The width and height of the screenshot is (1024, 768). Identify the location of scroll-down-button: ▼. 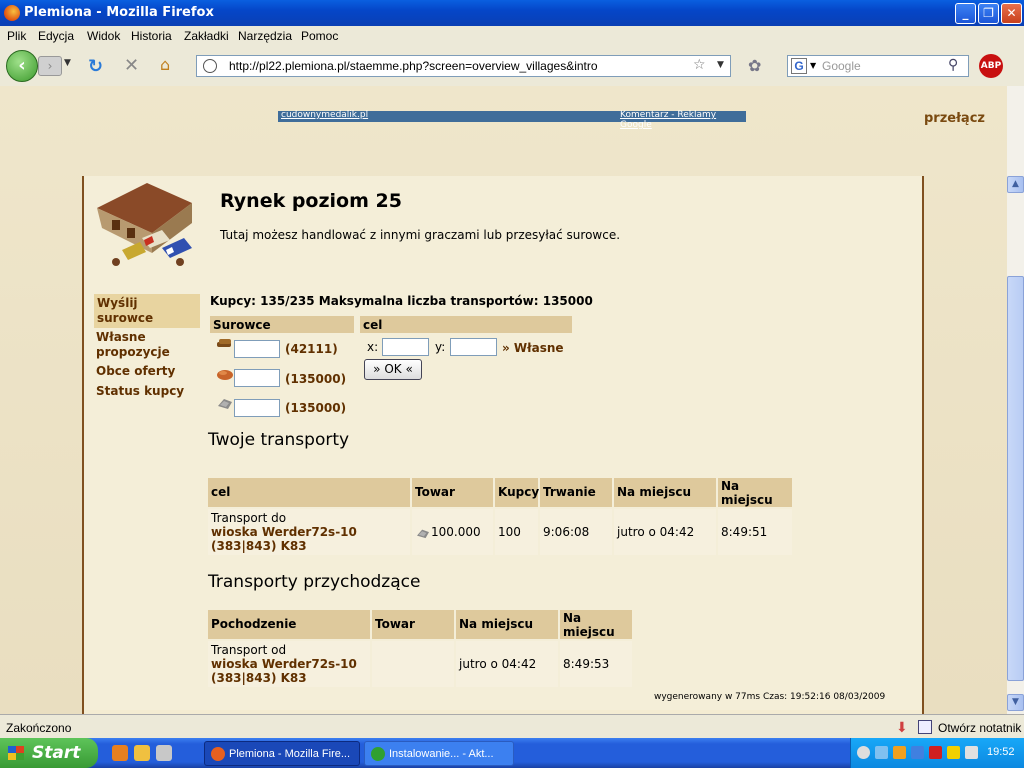
(1015, 702).